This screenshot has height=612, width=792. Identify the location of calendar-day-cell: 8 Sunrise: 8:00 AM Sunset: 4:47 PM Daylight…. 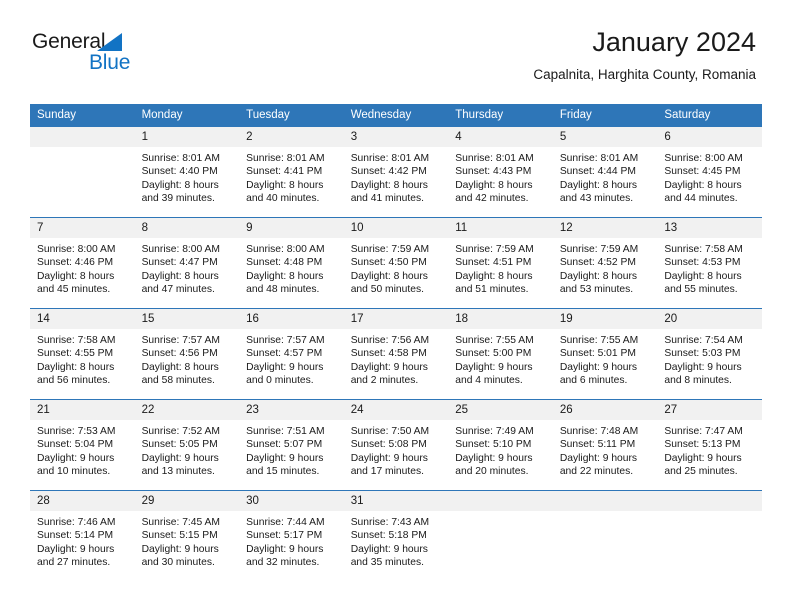
(187, 263).